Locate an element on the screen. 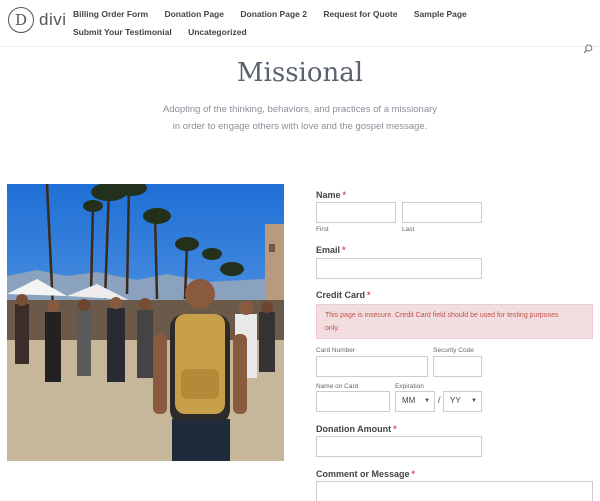  credit-card-label: Credit Card * is located at coordinates (343, 295).